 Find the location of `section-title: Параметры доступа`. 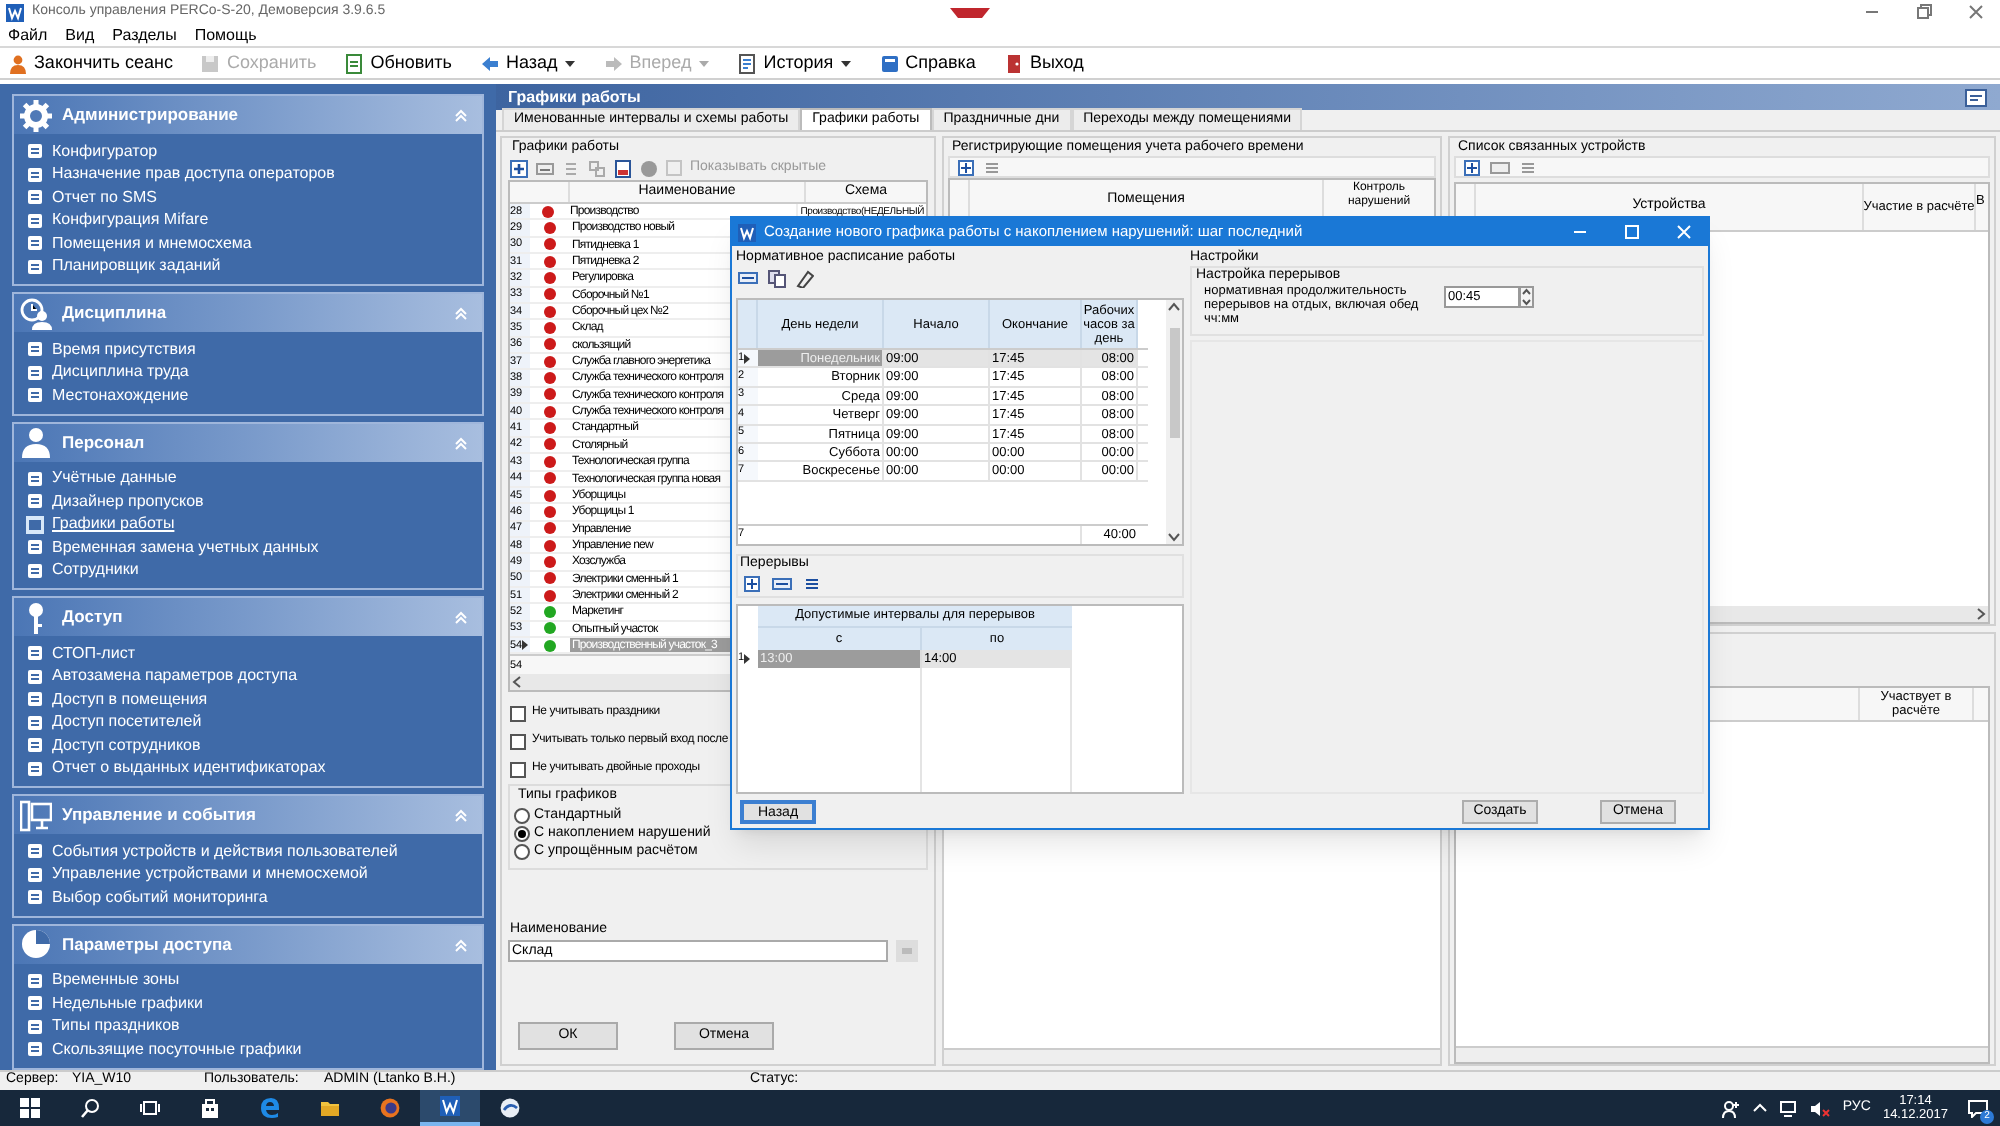

section-title: Параметры доступа is located at coordinates (147, 944).